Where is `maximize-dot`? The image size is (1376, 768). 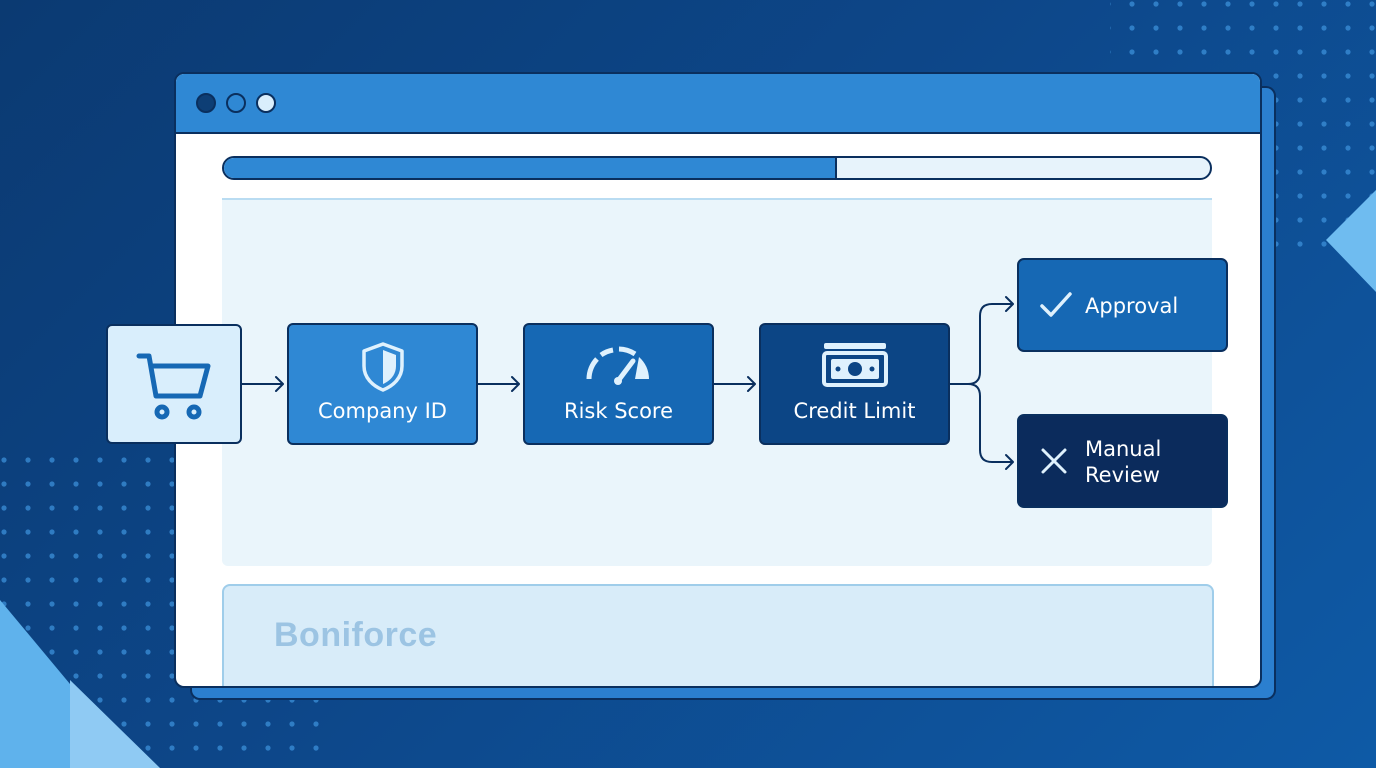 maximize-dot is located at coordinates (266, 103).